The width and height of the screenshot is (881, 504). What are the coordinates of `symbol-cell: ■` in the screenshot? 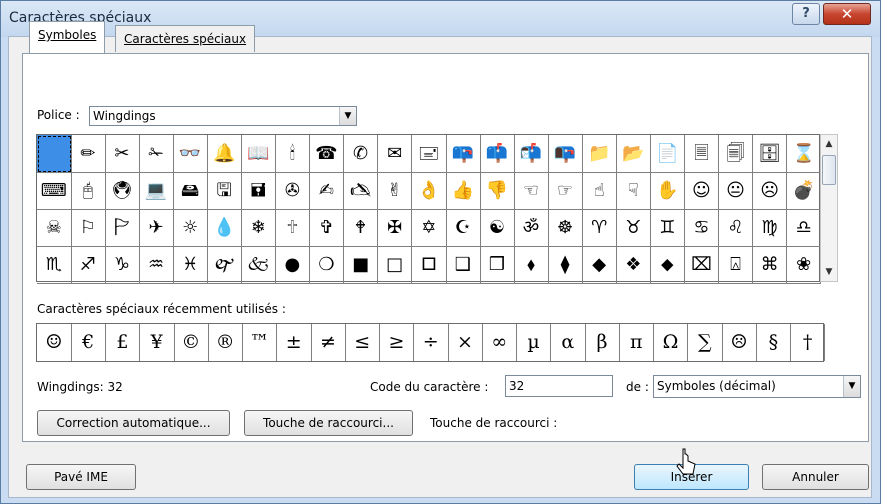 It's located at (361, 265).